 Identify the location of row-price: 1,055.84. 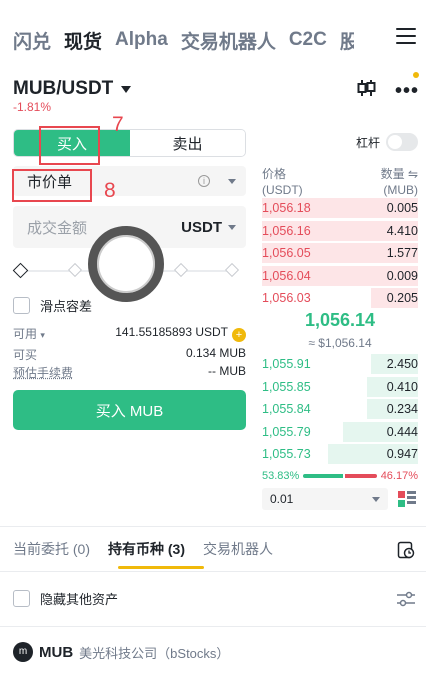
(286, 409).